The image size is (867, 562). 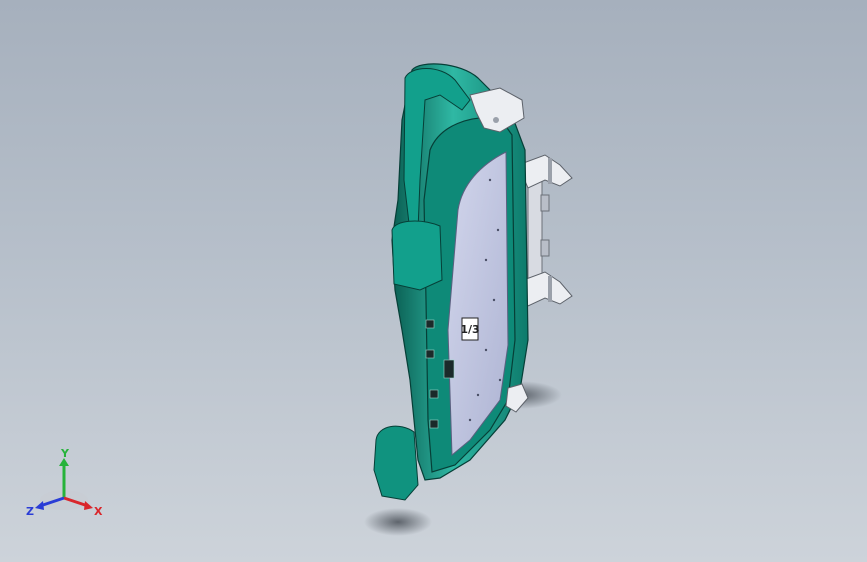 I want to click on model-shadow-hook, so click(x=398, y=522).